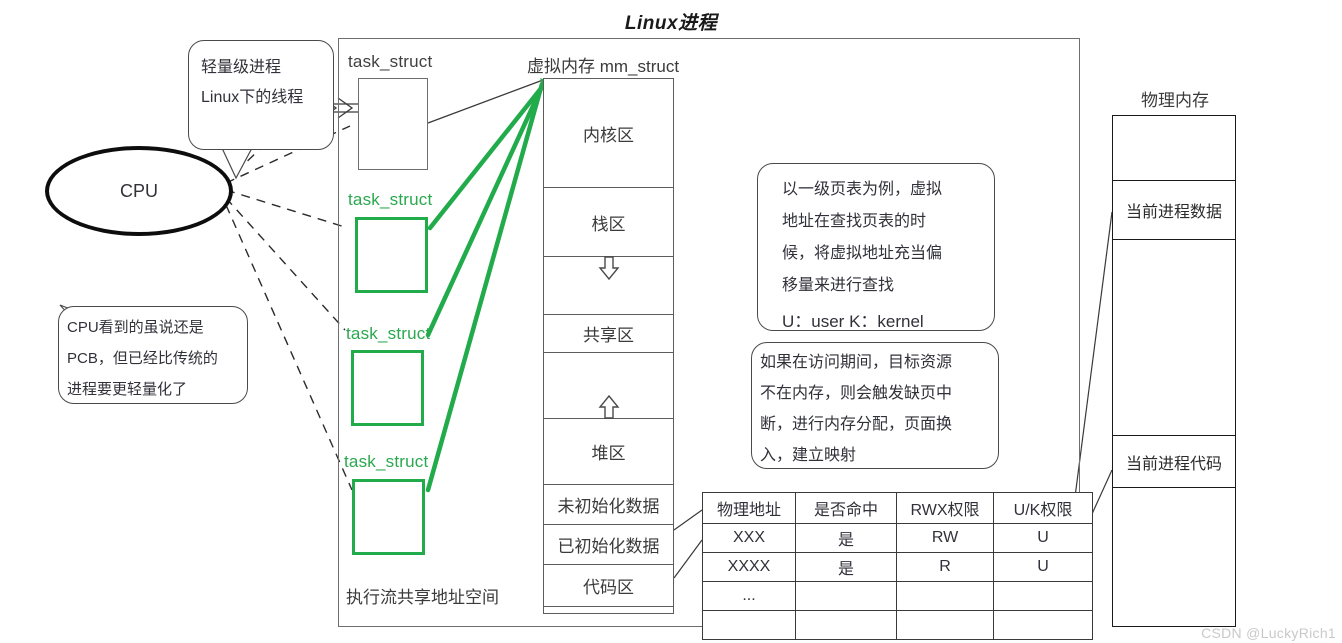  I want to click on page-table-cell-1-2: R, so click(945, 567).